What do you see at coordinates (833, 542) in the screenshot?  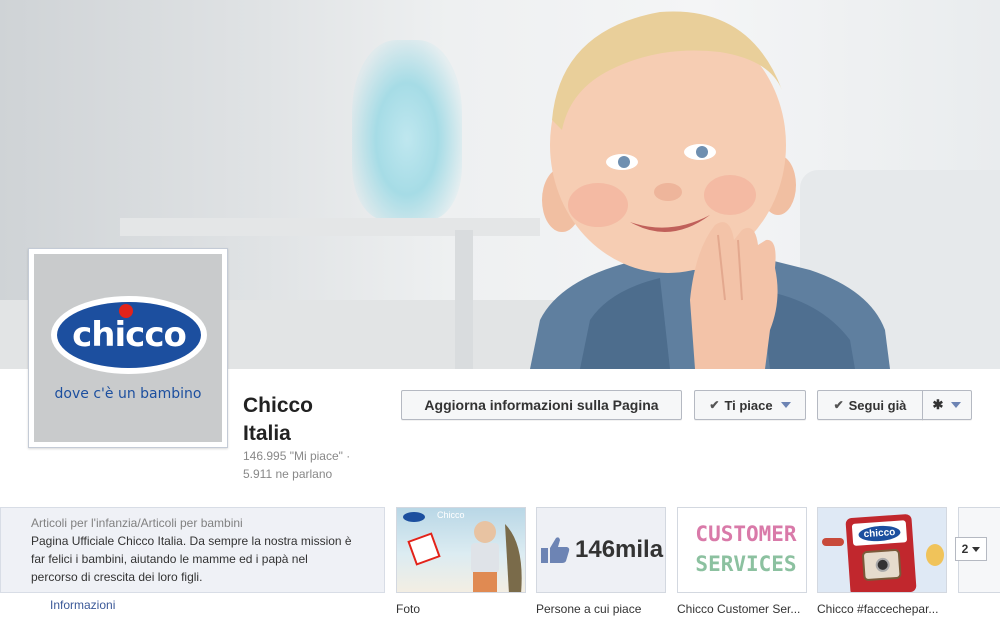 I see `toy-plane` at bounding box center [833, 542].